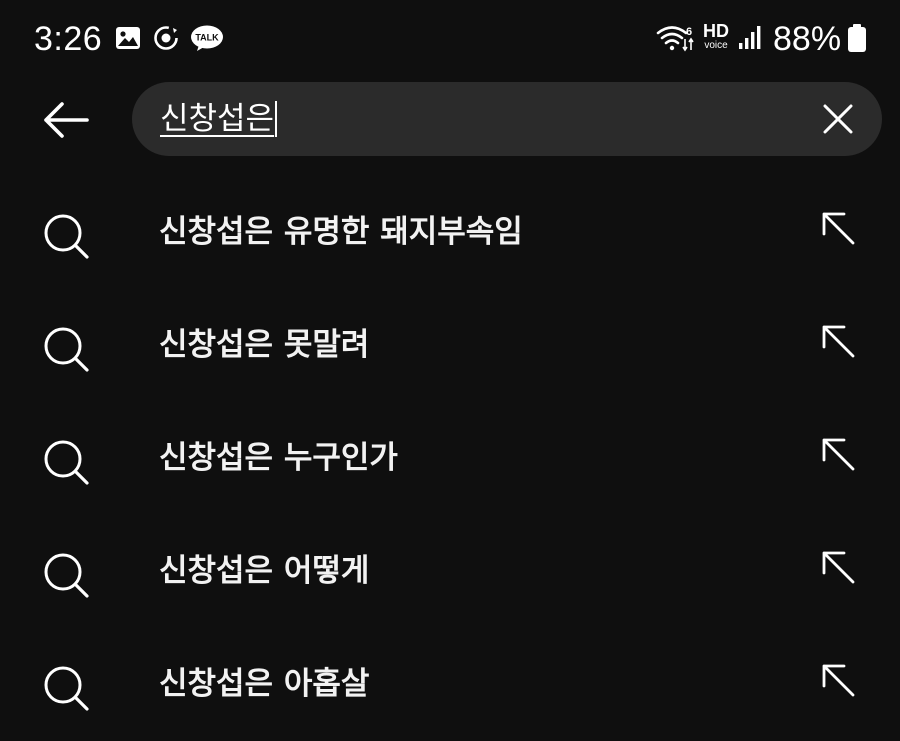 The image size is (900, 741). I want to click on arrow-left-icon, so click(66, 120).